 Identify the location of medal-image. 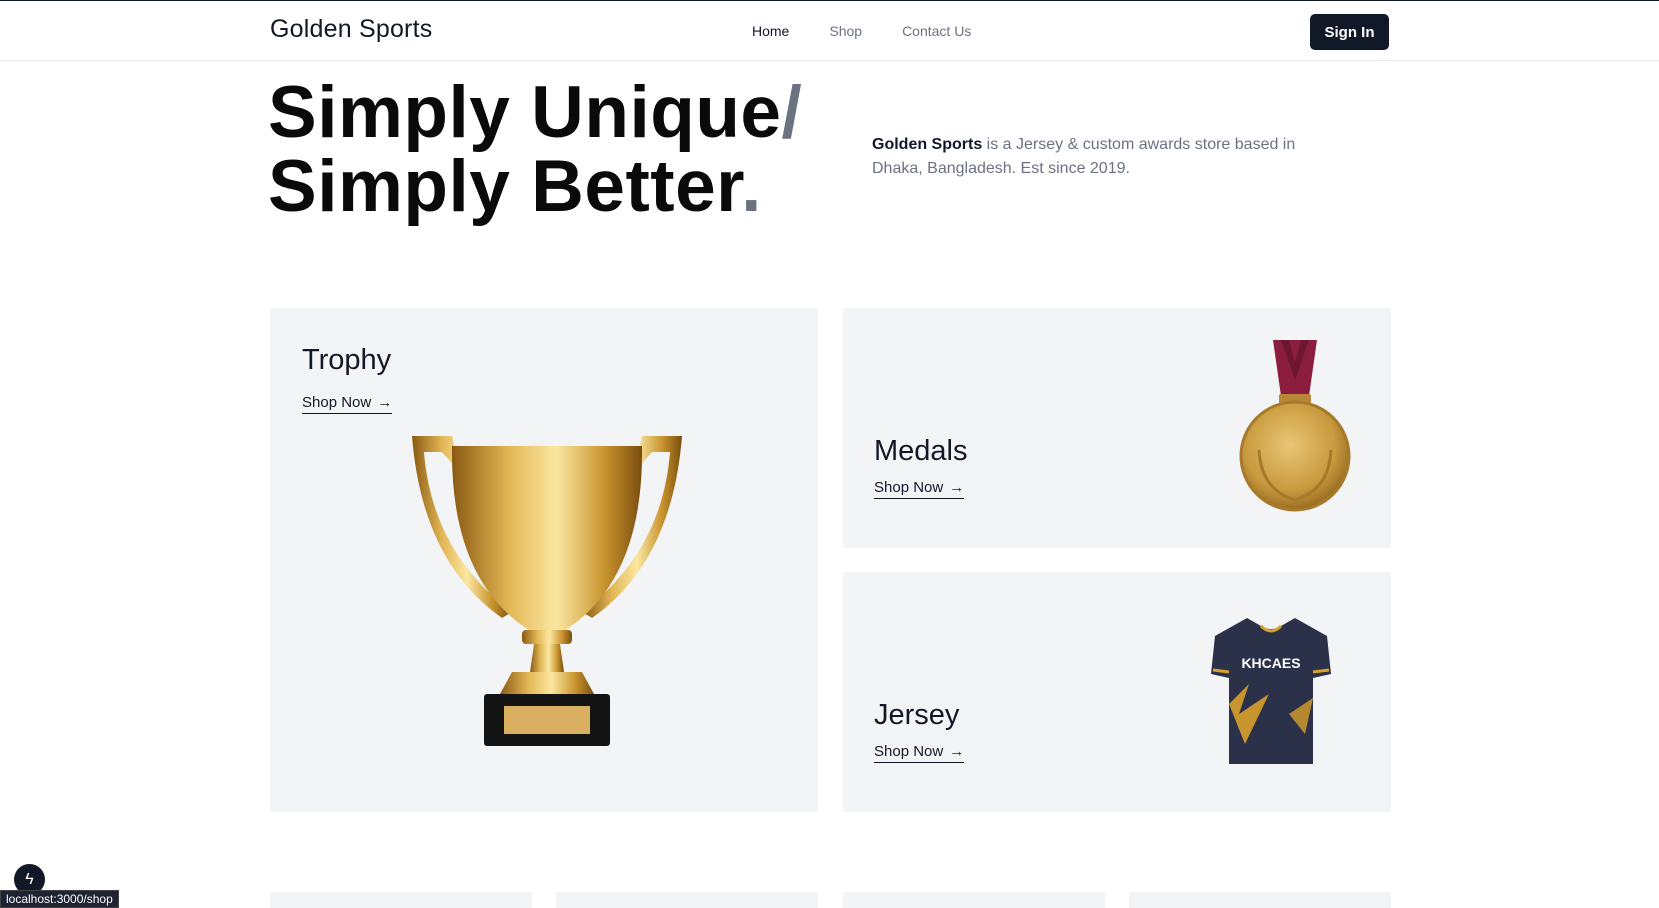
(1295, 426).